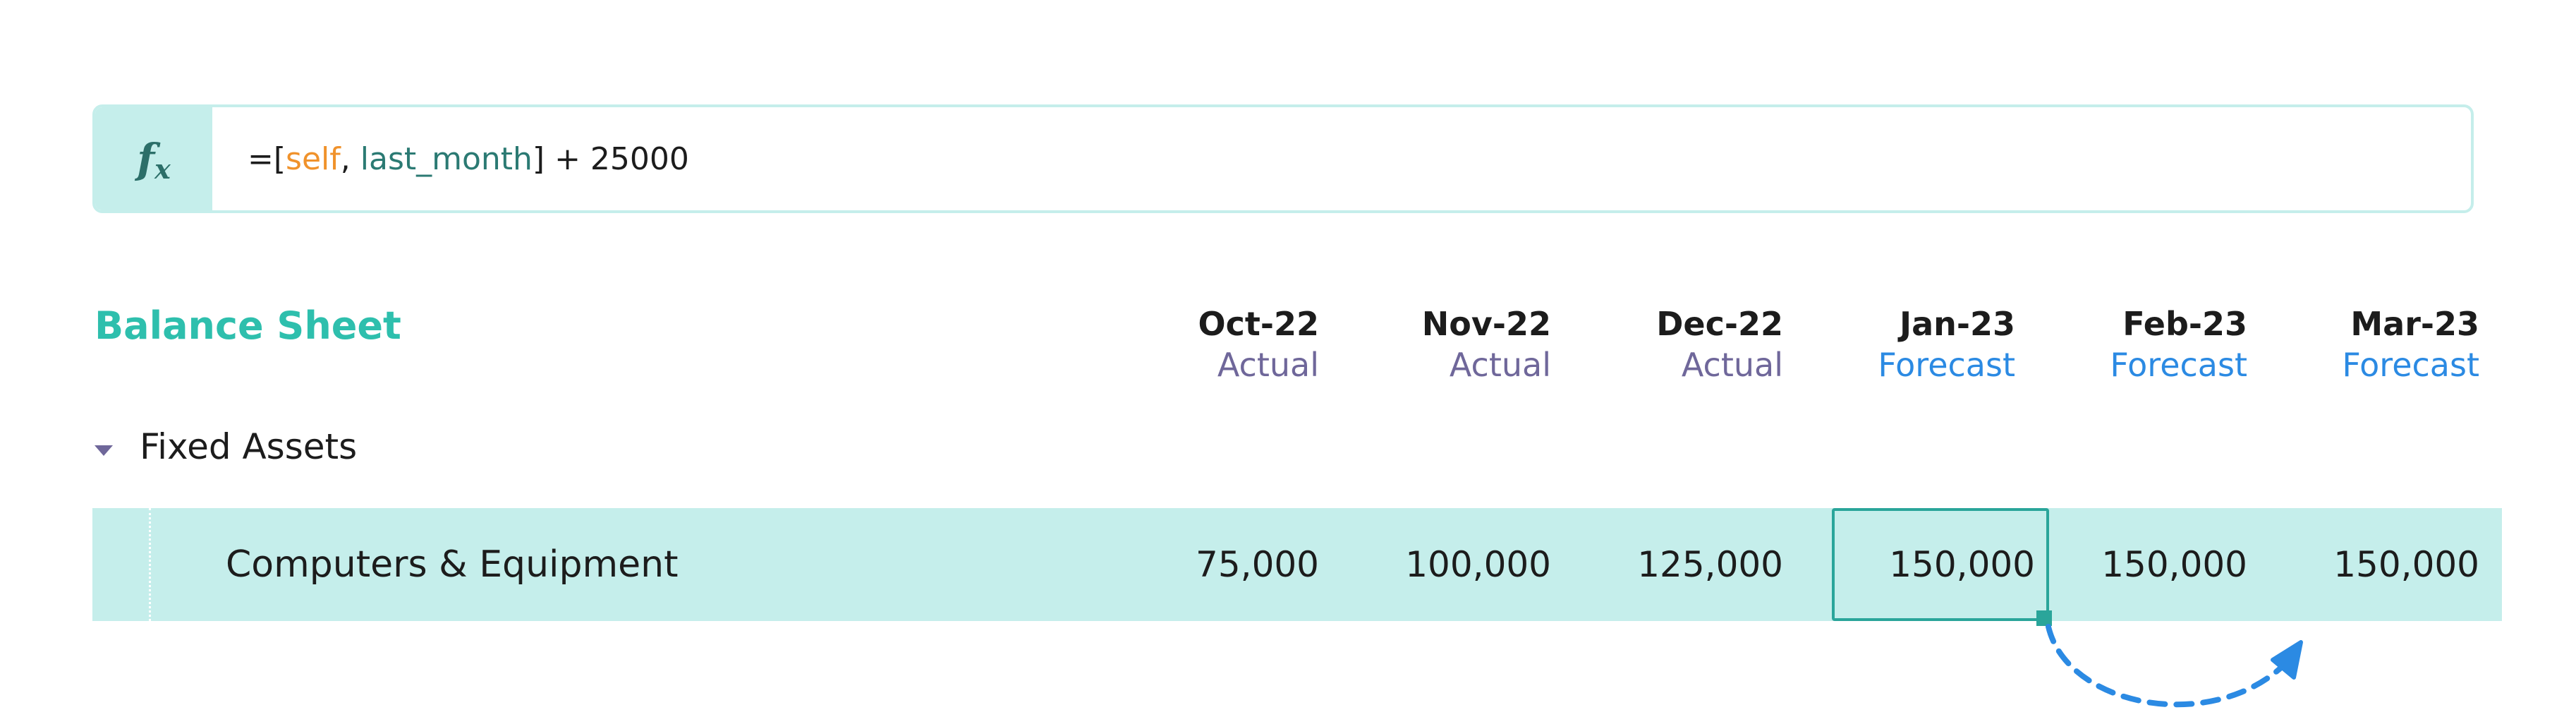  What do you see at coordinates (2044, 618) in the screenshot?
I see `fill-handle` at bounding box center [2044, 618].